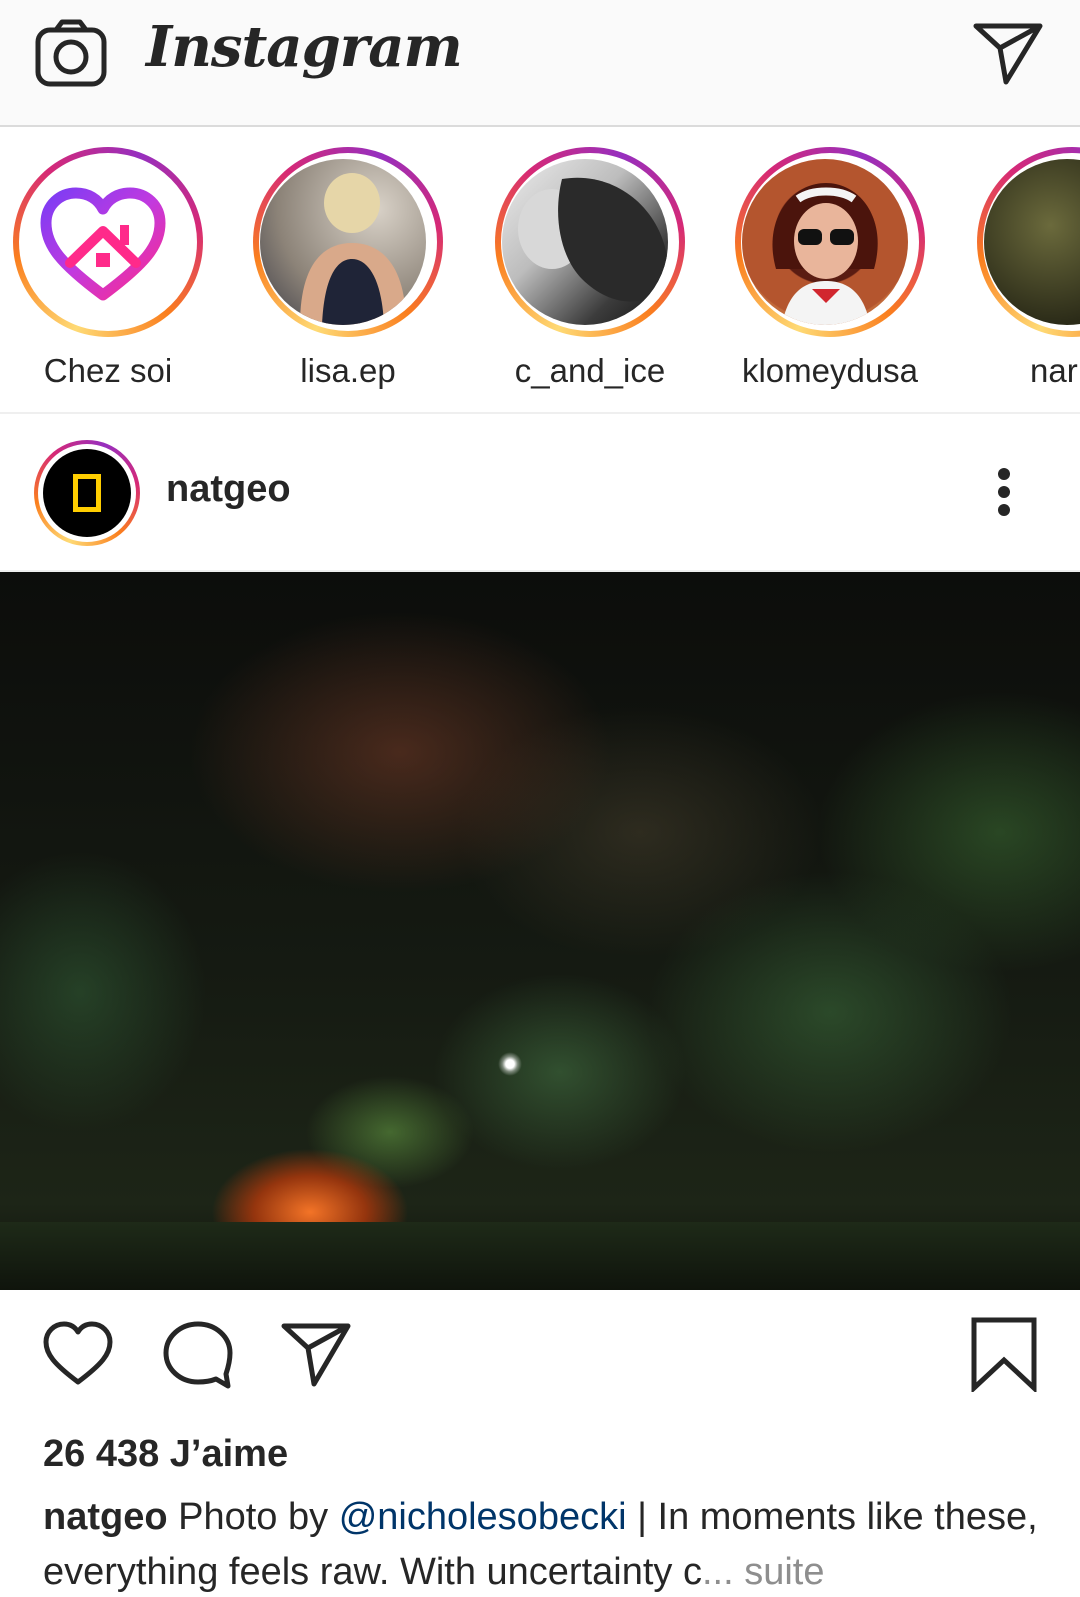 This screenshot has width=1080, height=1597. I want to click on natgeo-logo-icon, so click(87, 493).